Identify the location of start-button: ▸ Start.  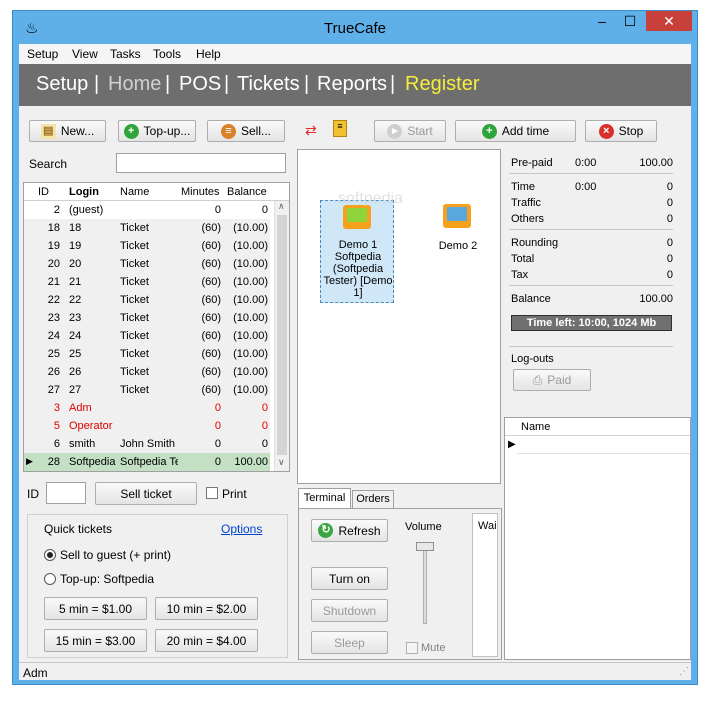
(410, 131).